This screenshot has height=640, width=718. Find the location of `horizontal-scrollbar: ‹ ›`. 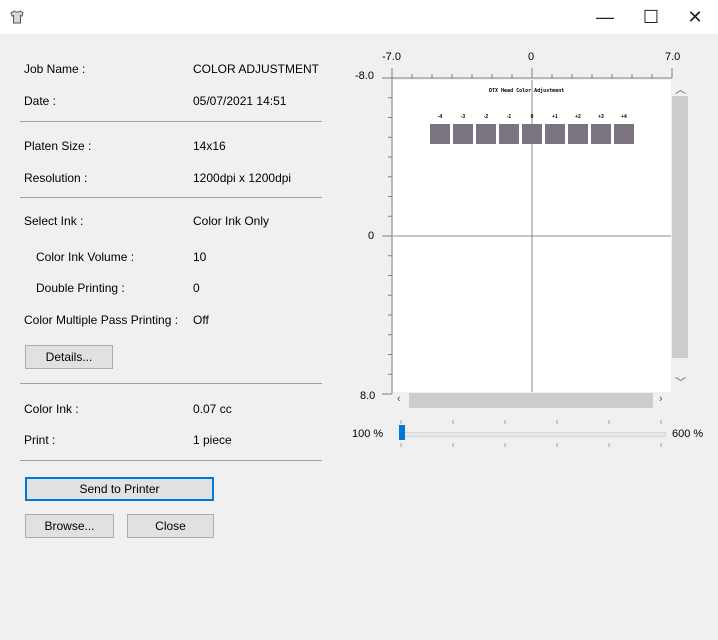

horizontal-scrollbar: ‹ › is located at coordinates (532, 400).